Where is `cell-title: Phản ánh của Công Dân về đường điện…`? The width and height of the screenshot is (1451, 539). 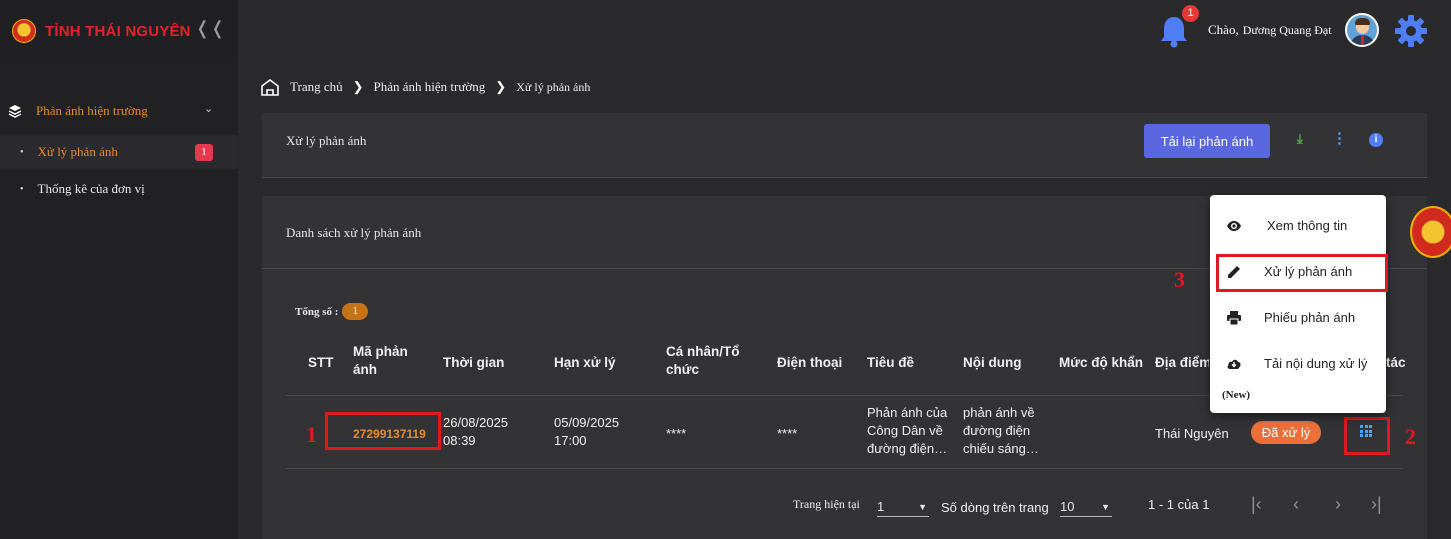 cell-title: Phản ánh của Công Dân về đường điện… is located at coordinates (907, 430).